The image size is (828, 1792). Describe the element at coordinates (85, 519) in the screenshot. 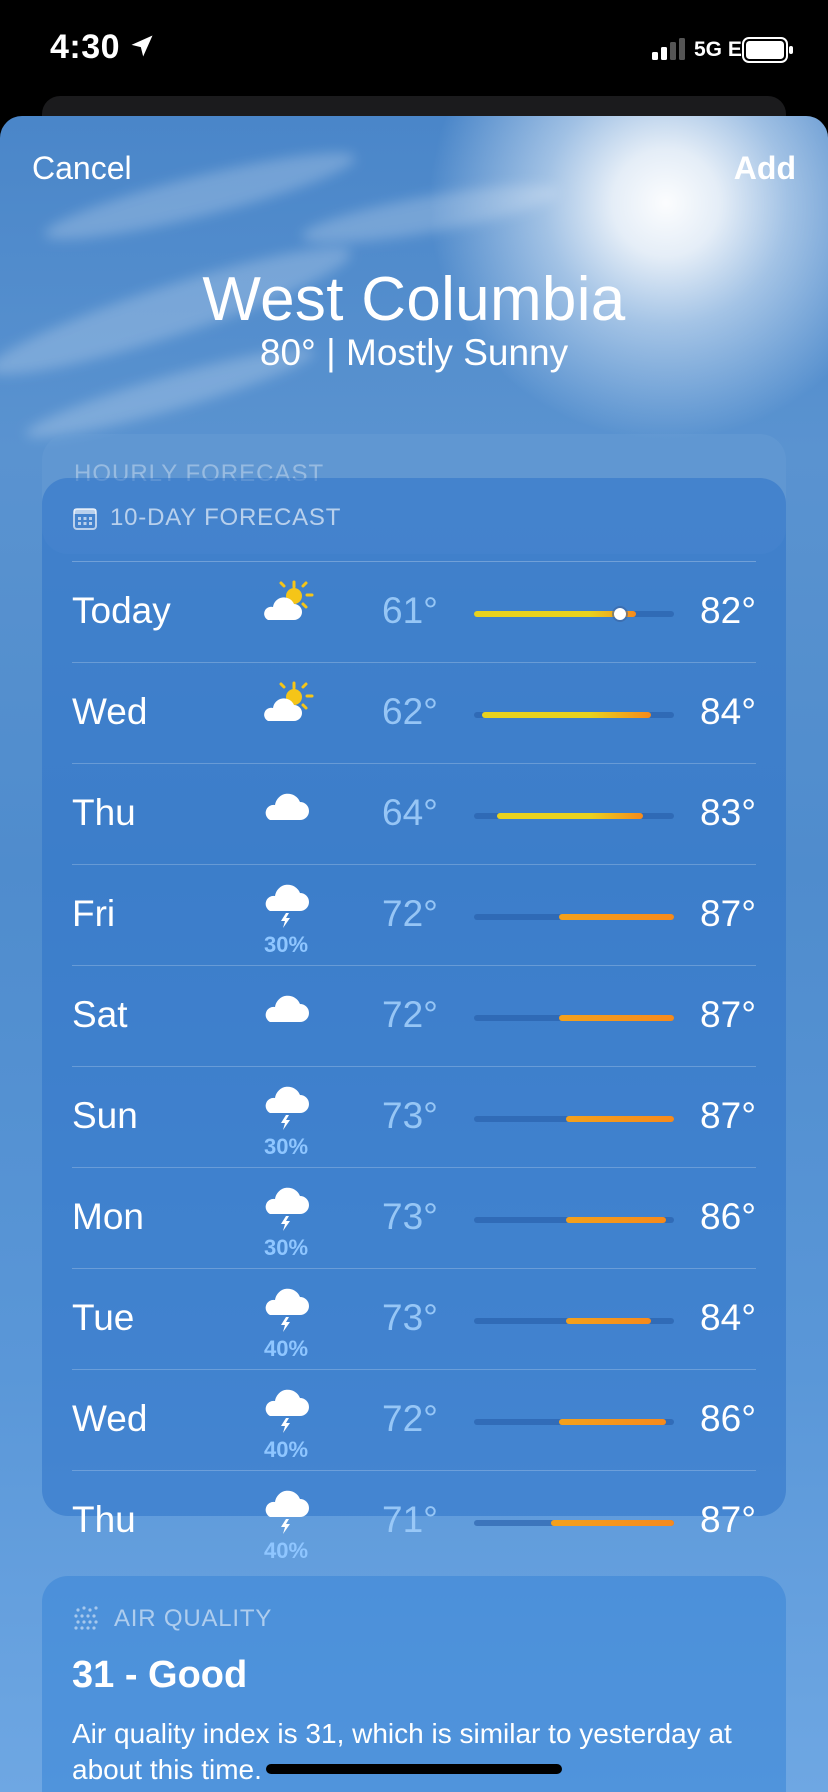

I see `calendar-icon` at that location.